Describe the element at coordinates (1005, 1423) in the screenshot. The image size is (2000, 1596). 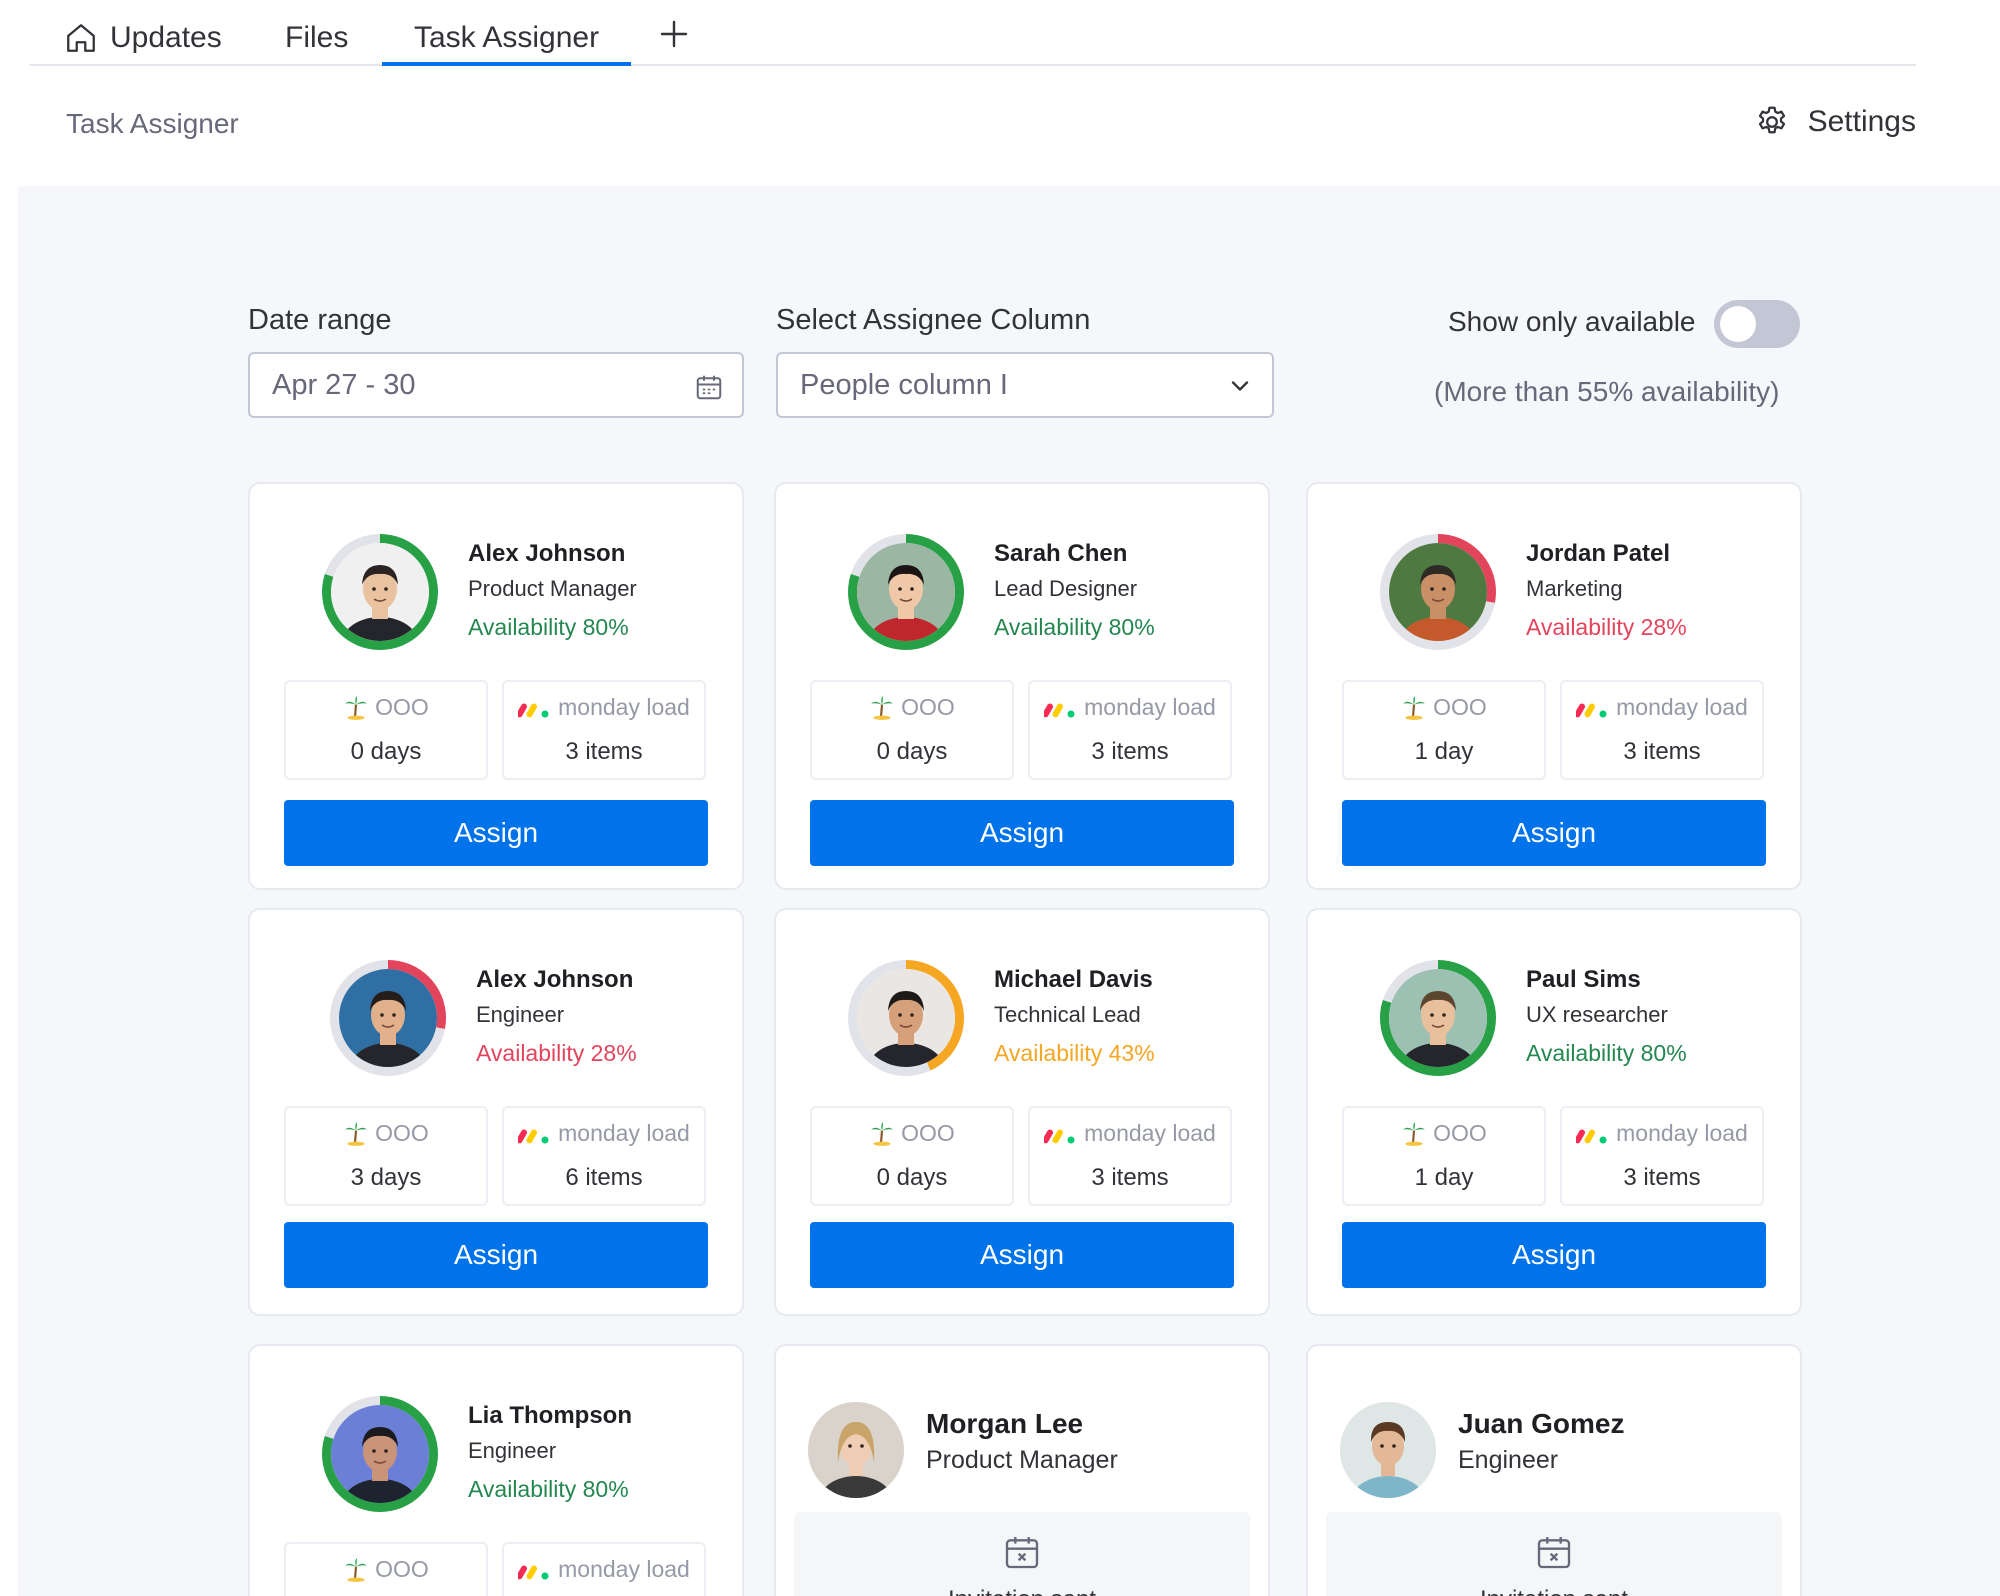
I see `person-name: Morgan Lee` at that location.